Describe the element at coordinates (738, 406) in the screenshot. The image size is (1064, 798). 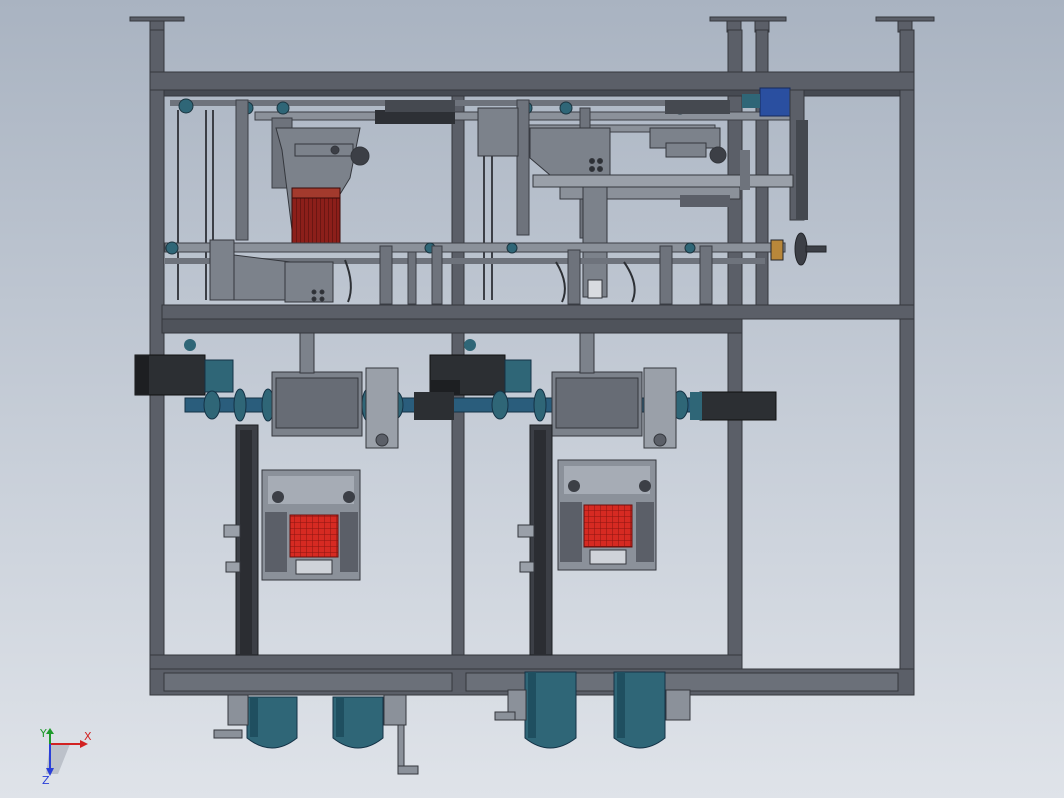
I see `servo-motor-right` at that location.